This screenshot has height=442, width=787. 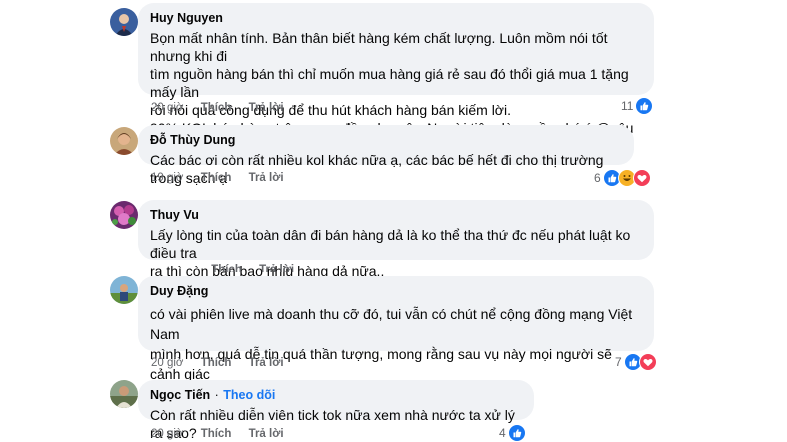 What do you see at coordinates (174, 215) in the screenshot?
I see `comment-author: Thuy Vu` at bounding box center [174, 215].